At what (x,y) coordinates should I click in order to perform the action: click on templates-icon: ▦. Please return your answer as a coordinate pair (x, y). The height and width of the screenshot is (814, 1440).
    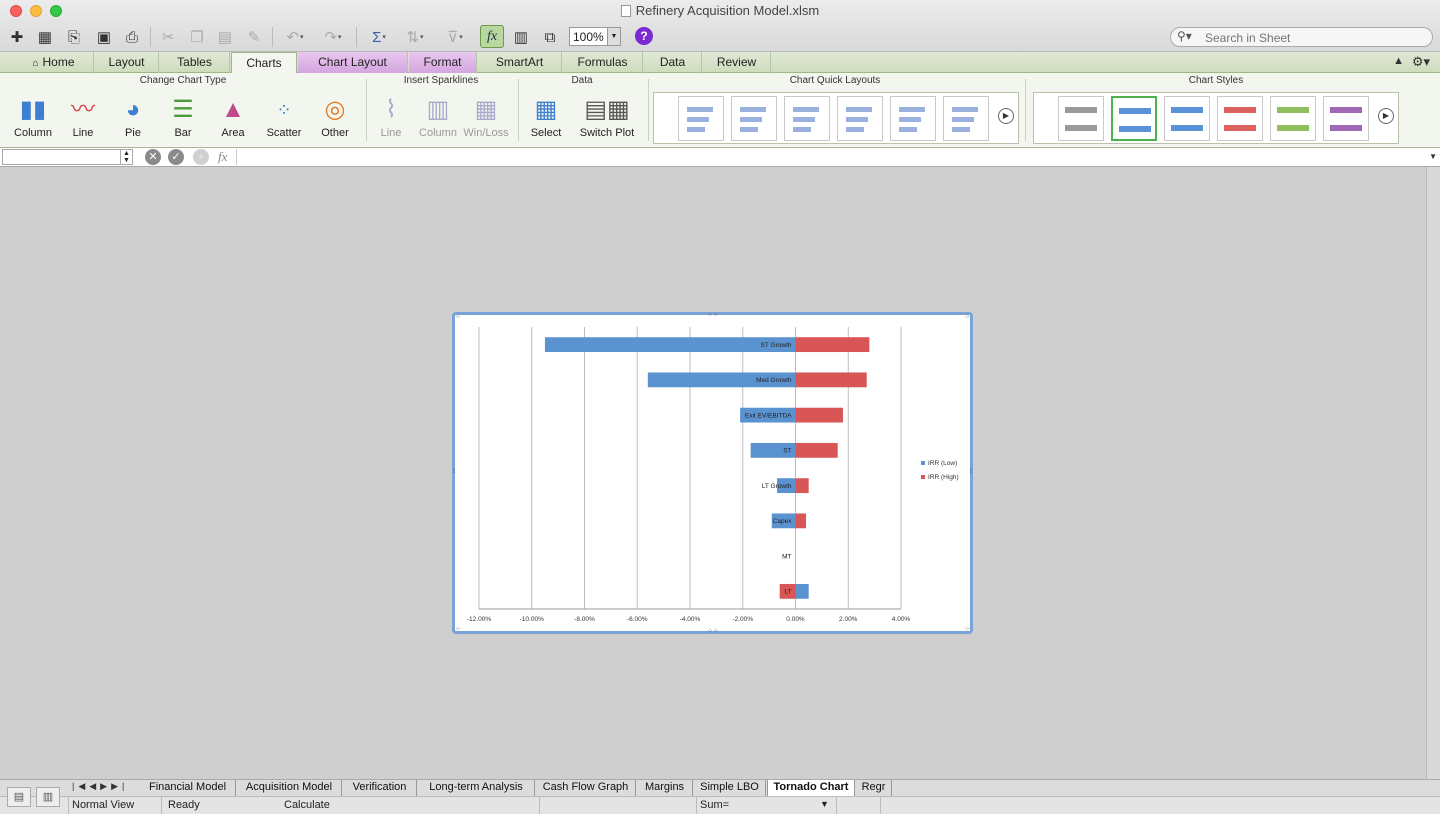
    Looking at the image, I should click on (45, 37).